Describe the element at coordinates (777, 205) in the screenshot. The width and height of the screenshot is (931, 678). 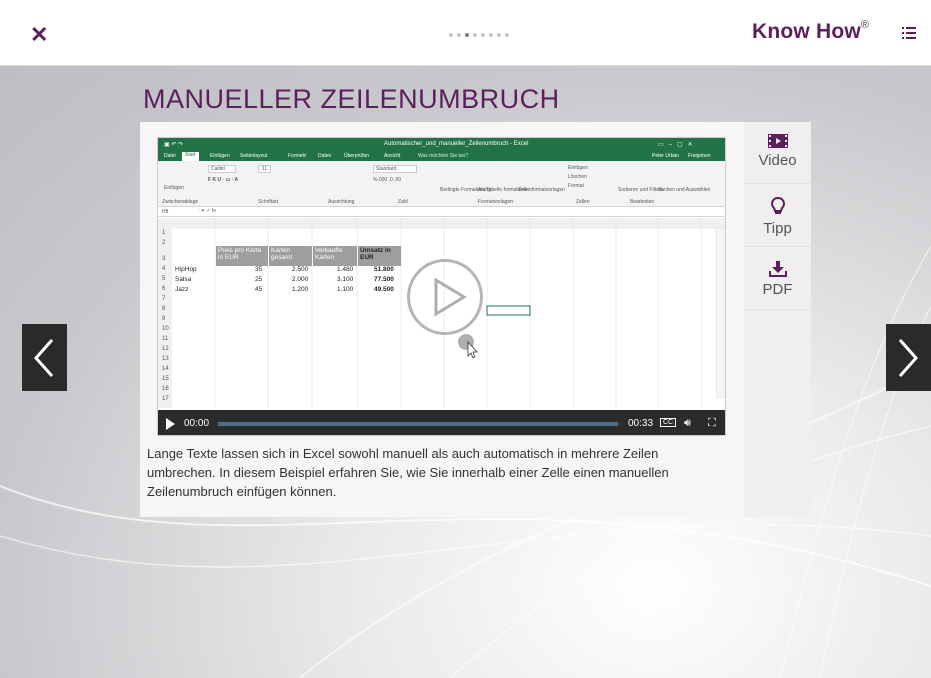
I see `lightbulb-icon` at that location.